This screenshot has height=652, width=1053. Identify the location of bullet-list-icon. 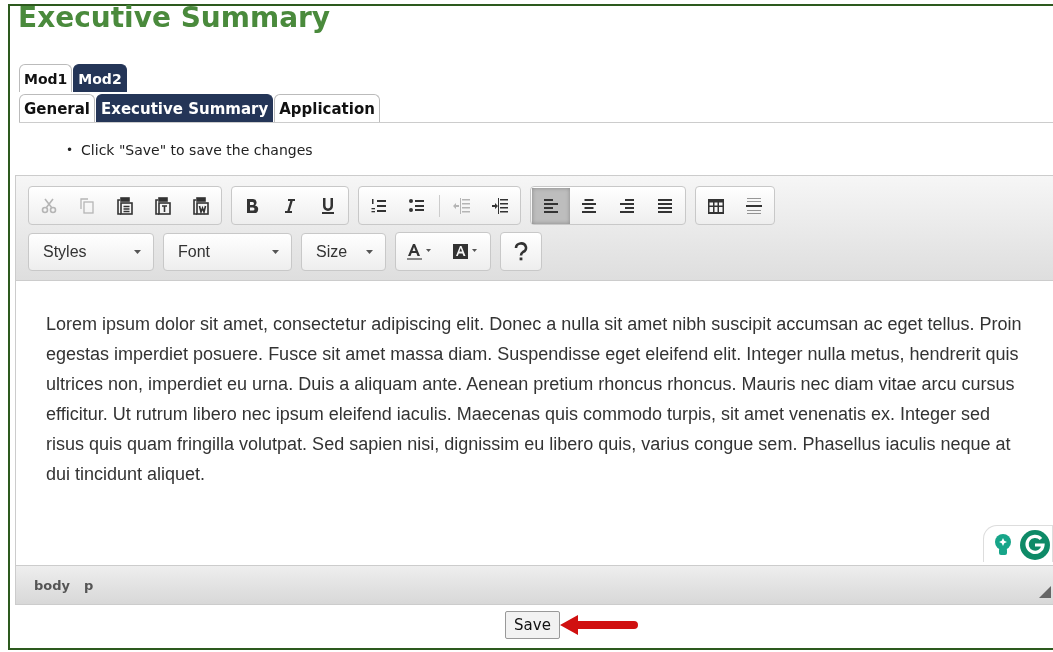
(417, 205).